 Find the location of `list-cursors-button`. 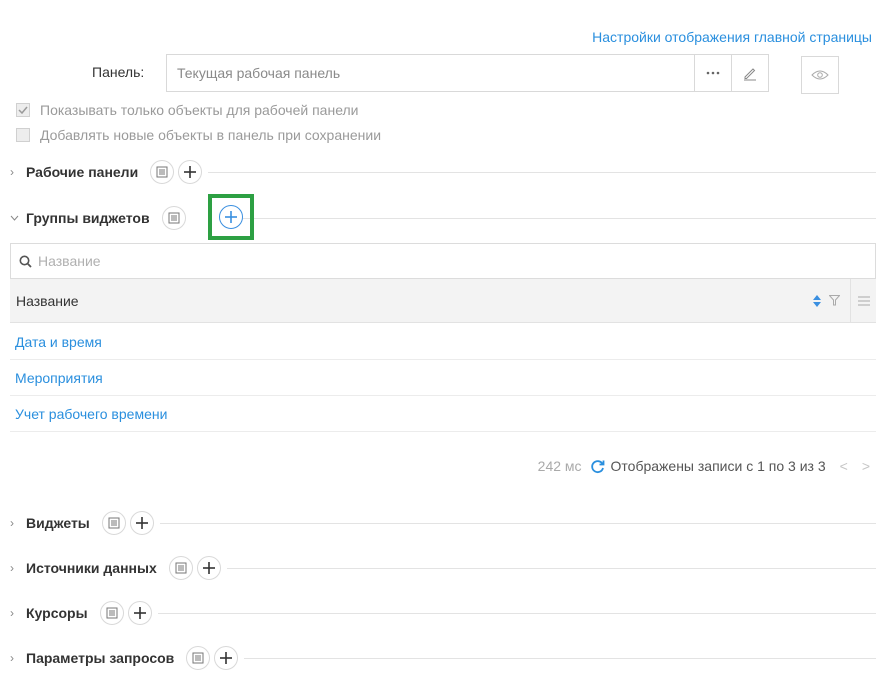

list-cursors-button is located at coordinates (111, 613).